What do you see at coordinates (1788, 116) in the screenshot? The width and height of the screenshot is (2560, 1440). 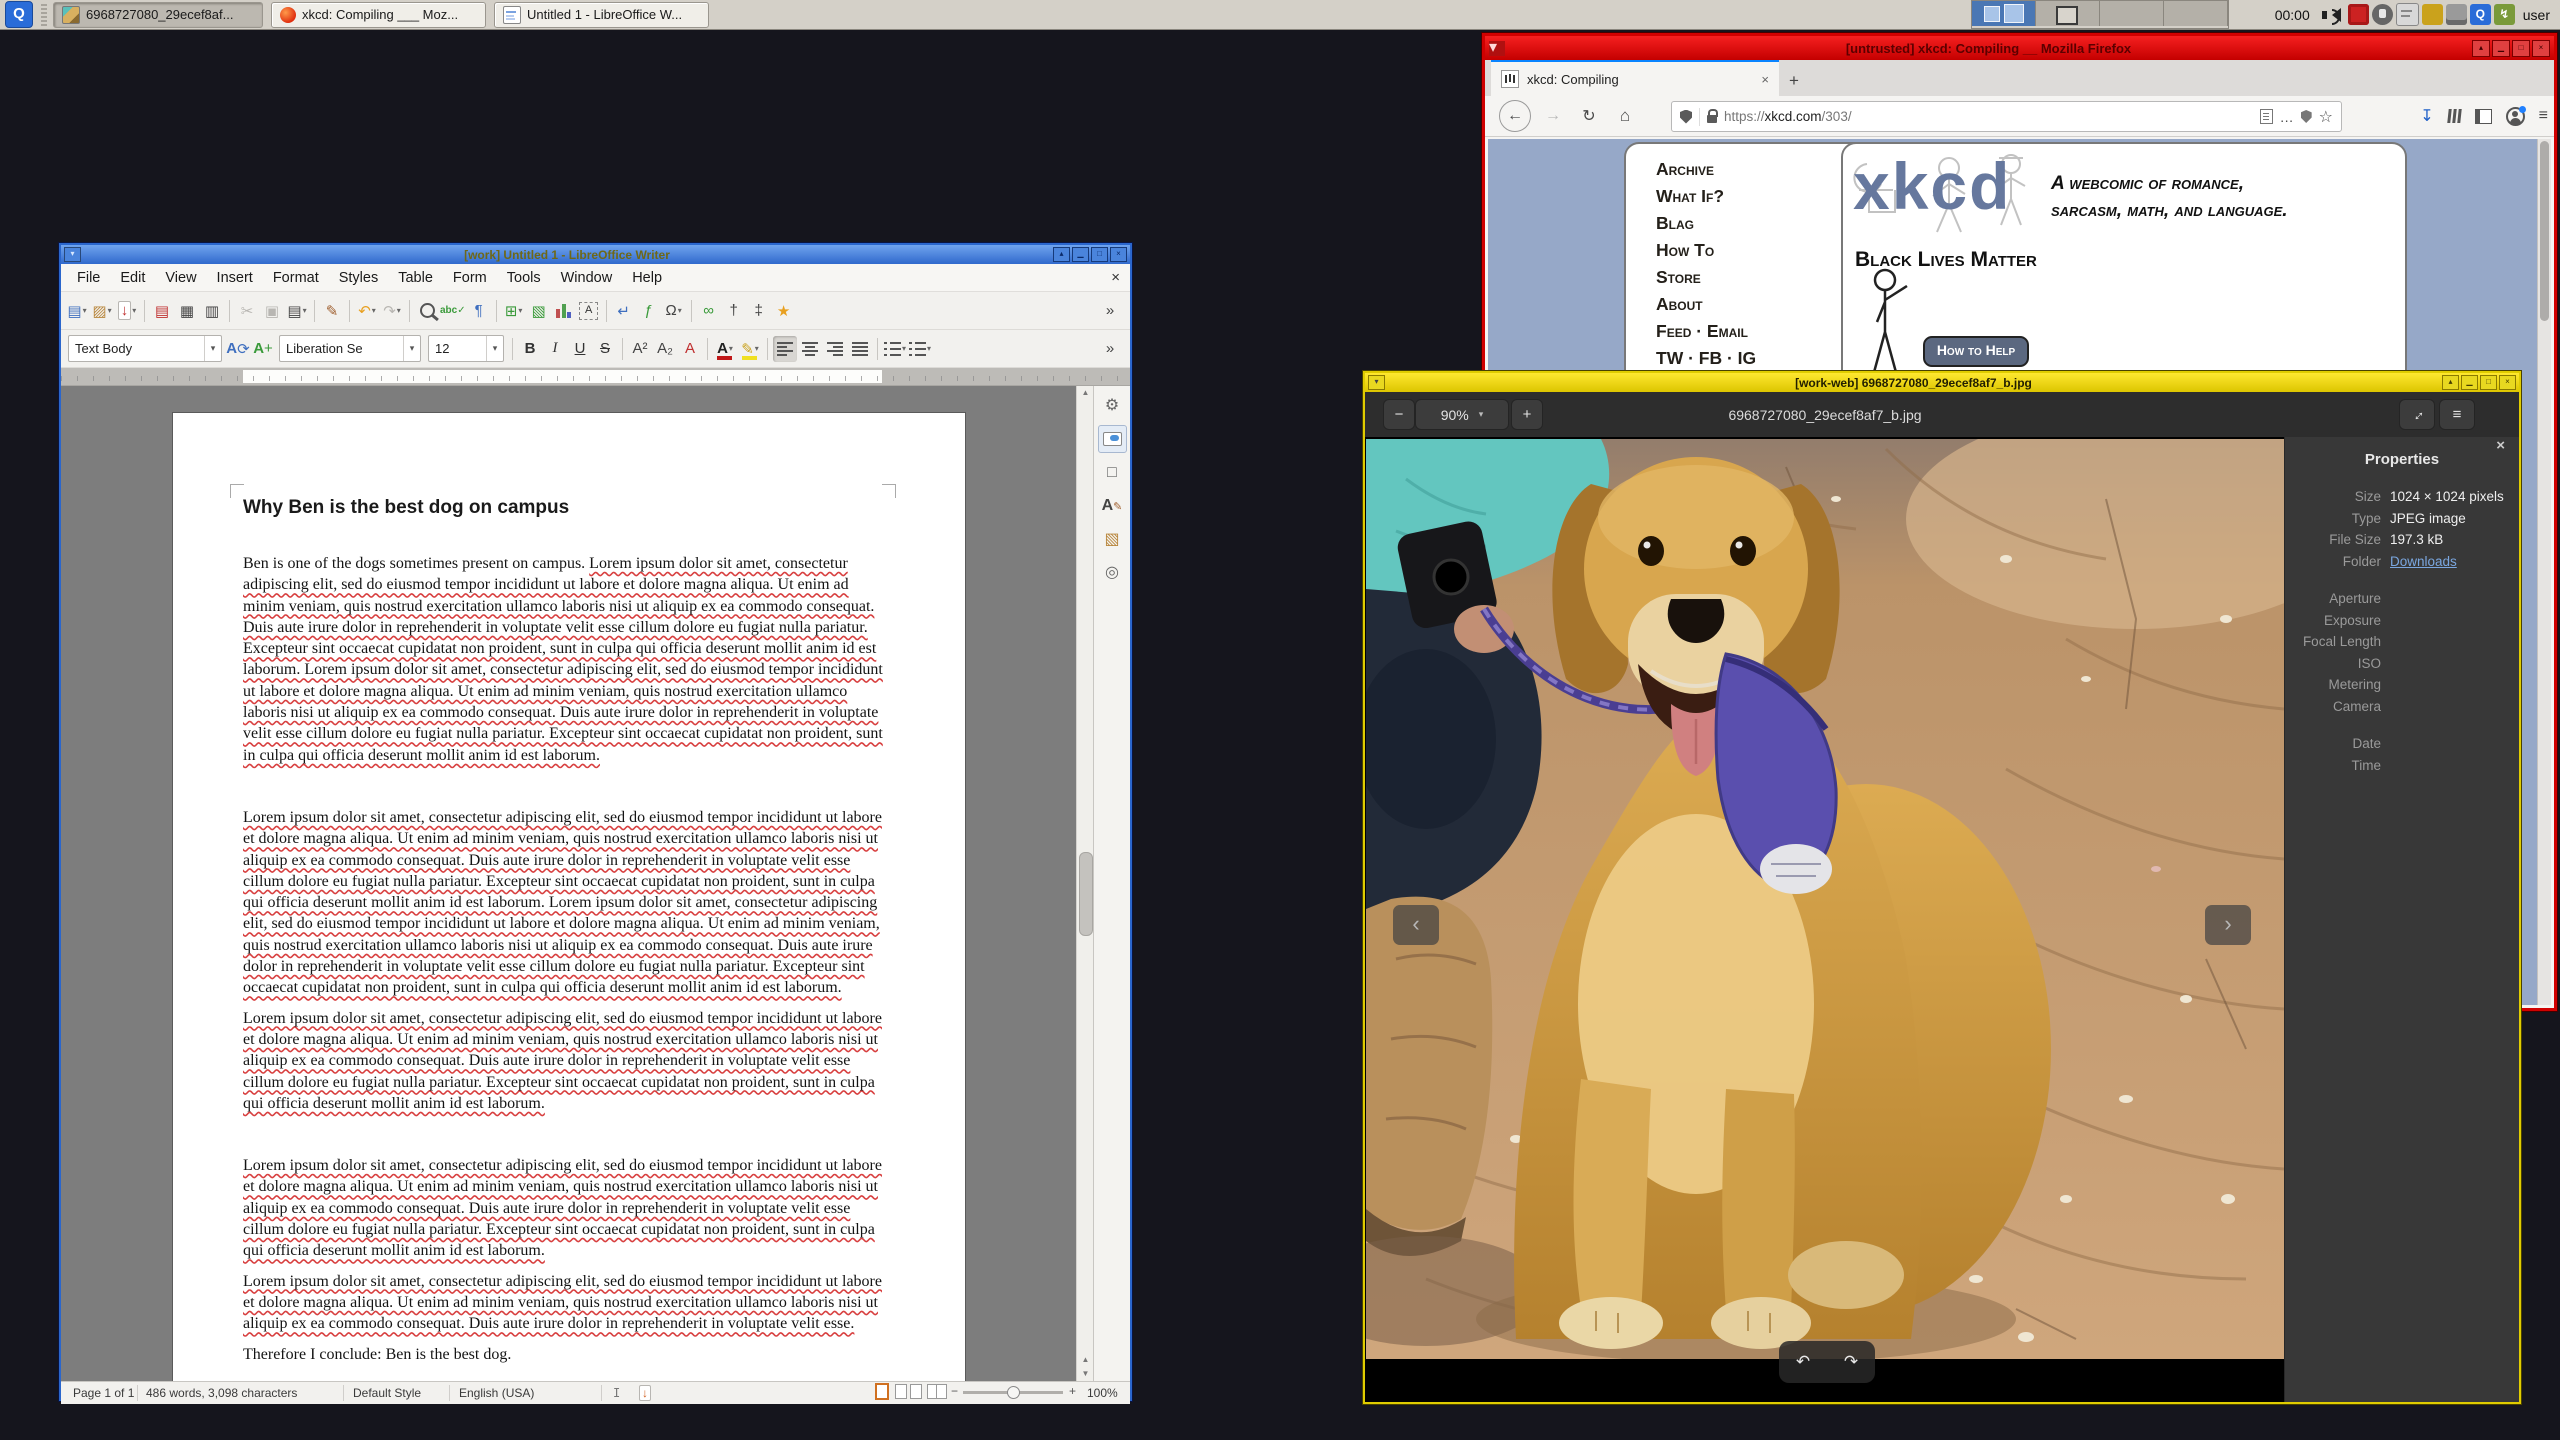 I see `url-text: https://xkcd.com/303/` at bounding box center [1788, 116].